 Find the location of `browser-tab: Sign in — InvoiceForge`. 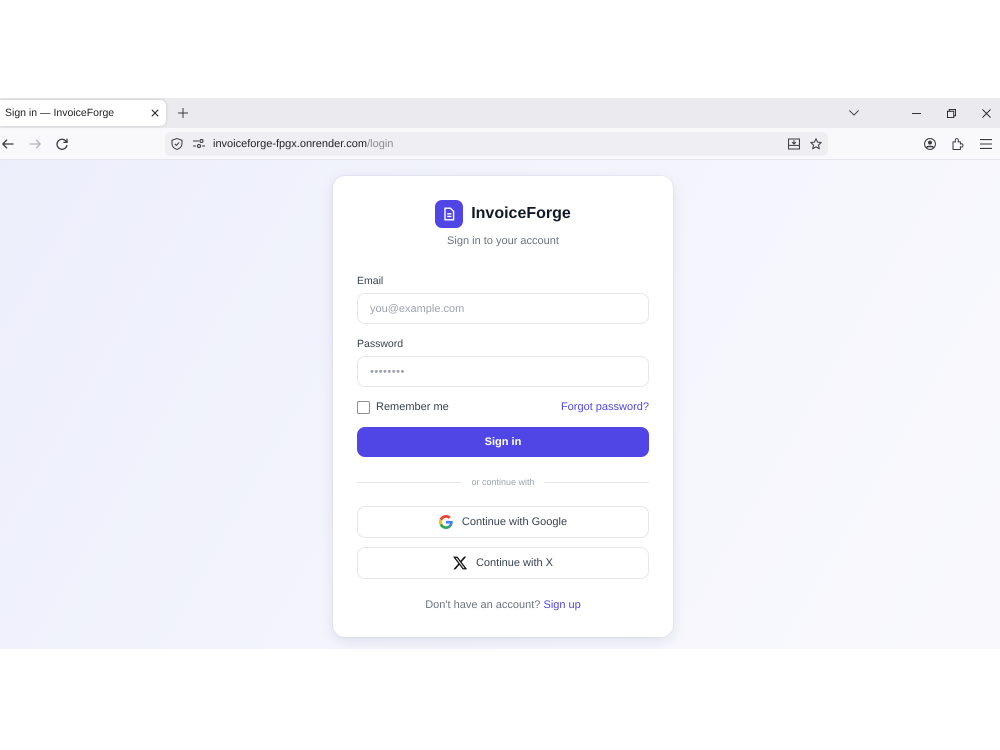

browser-tab: Sign in — InvoiceForge is located at coordinates (83, 113).